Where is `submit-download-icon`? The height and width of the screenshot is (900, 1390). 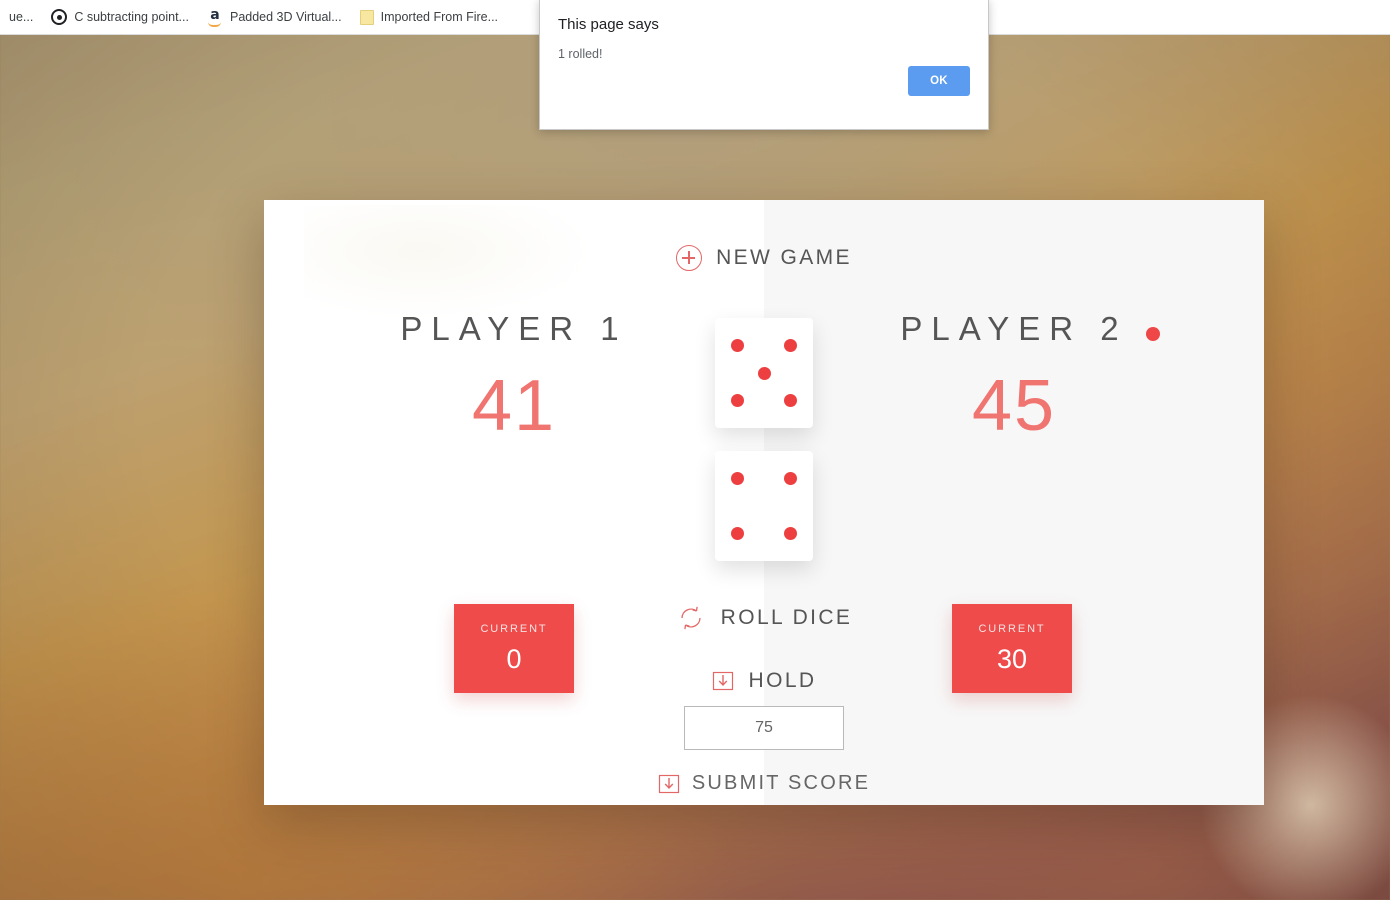 submit-download-icon is located at coordinates (669, 784).